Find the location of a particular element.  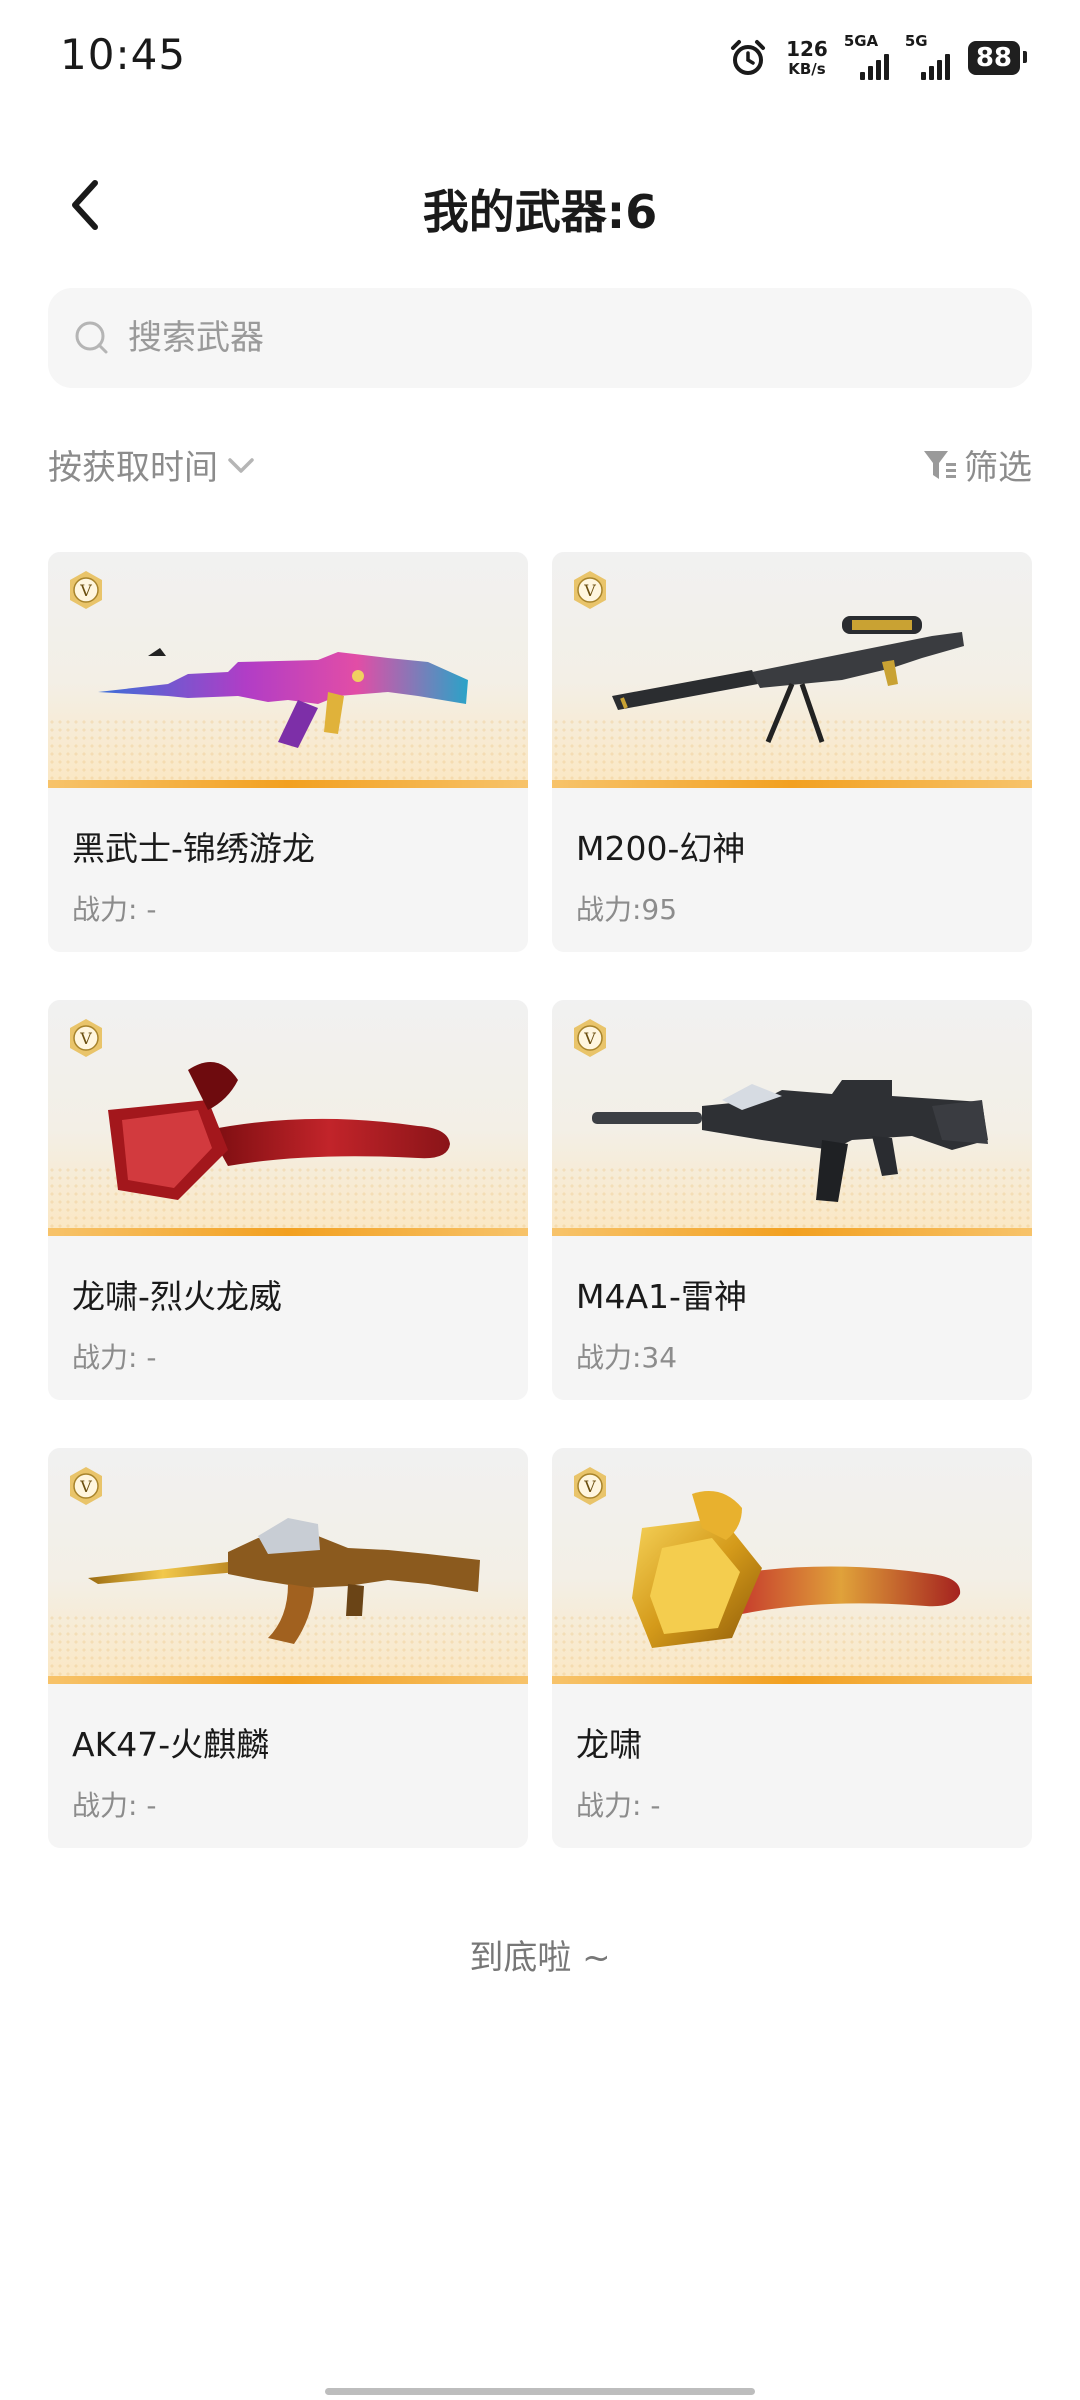

signal-5ga-icon: 5GA is located at coordinates (866, 56).